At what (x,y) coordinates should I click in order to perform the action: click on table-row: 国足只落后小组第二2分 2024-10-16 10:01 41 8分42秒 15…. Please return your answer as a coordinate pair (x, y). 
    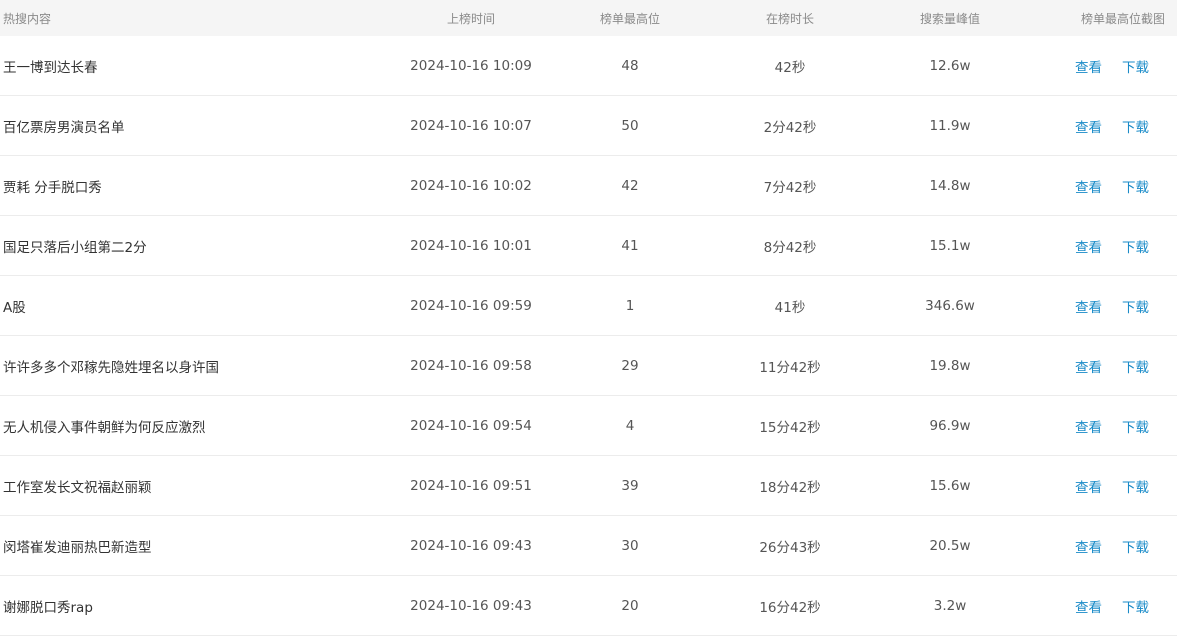
    Looking at the image, I should click on (588, 246).